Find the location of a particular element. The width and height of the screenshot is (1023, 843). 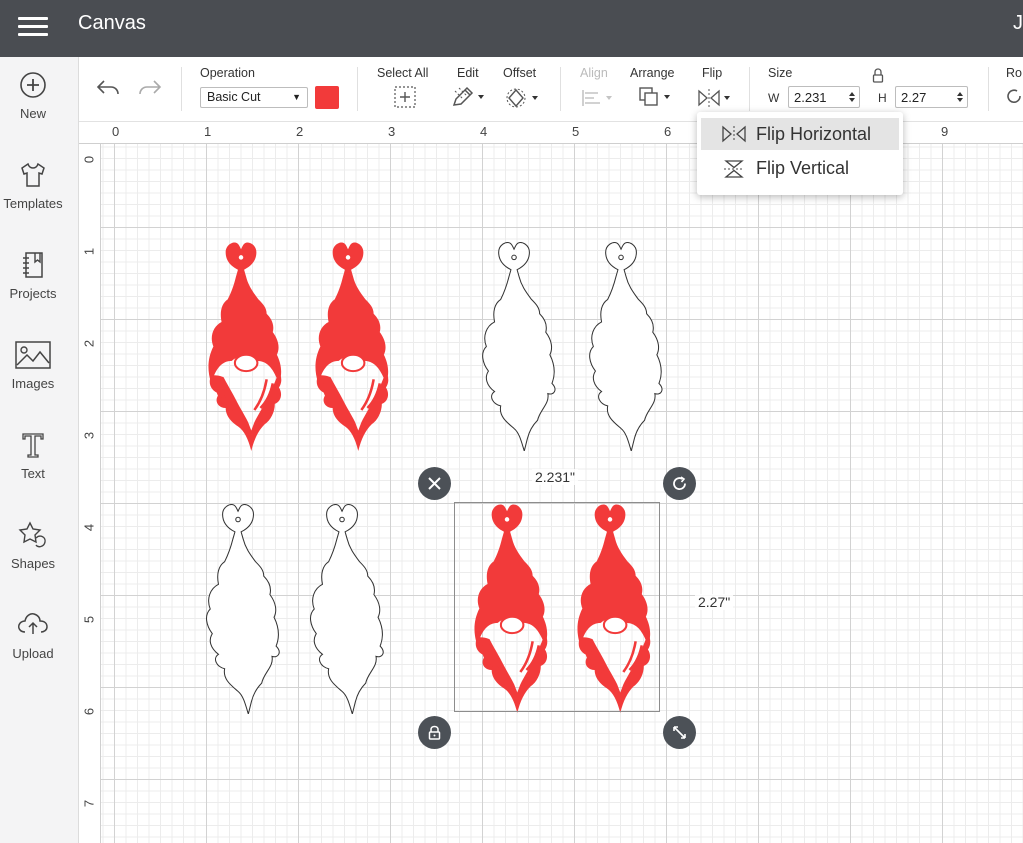

sidebar-item-upload: Upload is located at coordinates (33, 650).